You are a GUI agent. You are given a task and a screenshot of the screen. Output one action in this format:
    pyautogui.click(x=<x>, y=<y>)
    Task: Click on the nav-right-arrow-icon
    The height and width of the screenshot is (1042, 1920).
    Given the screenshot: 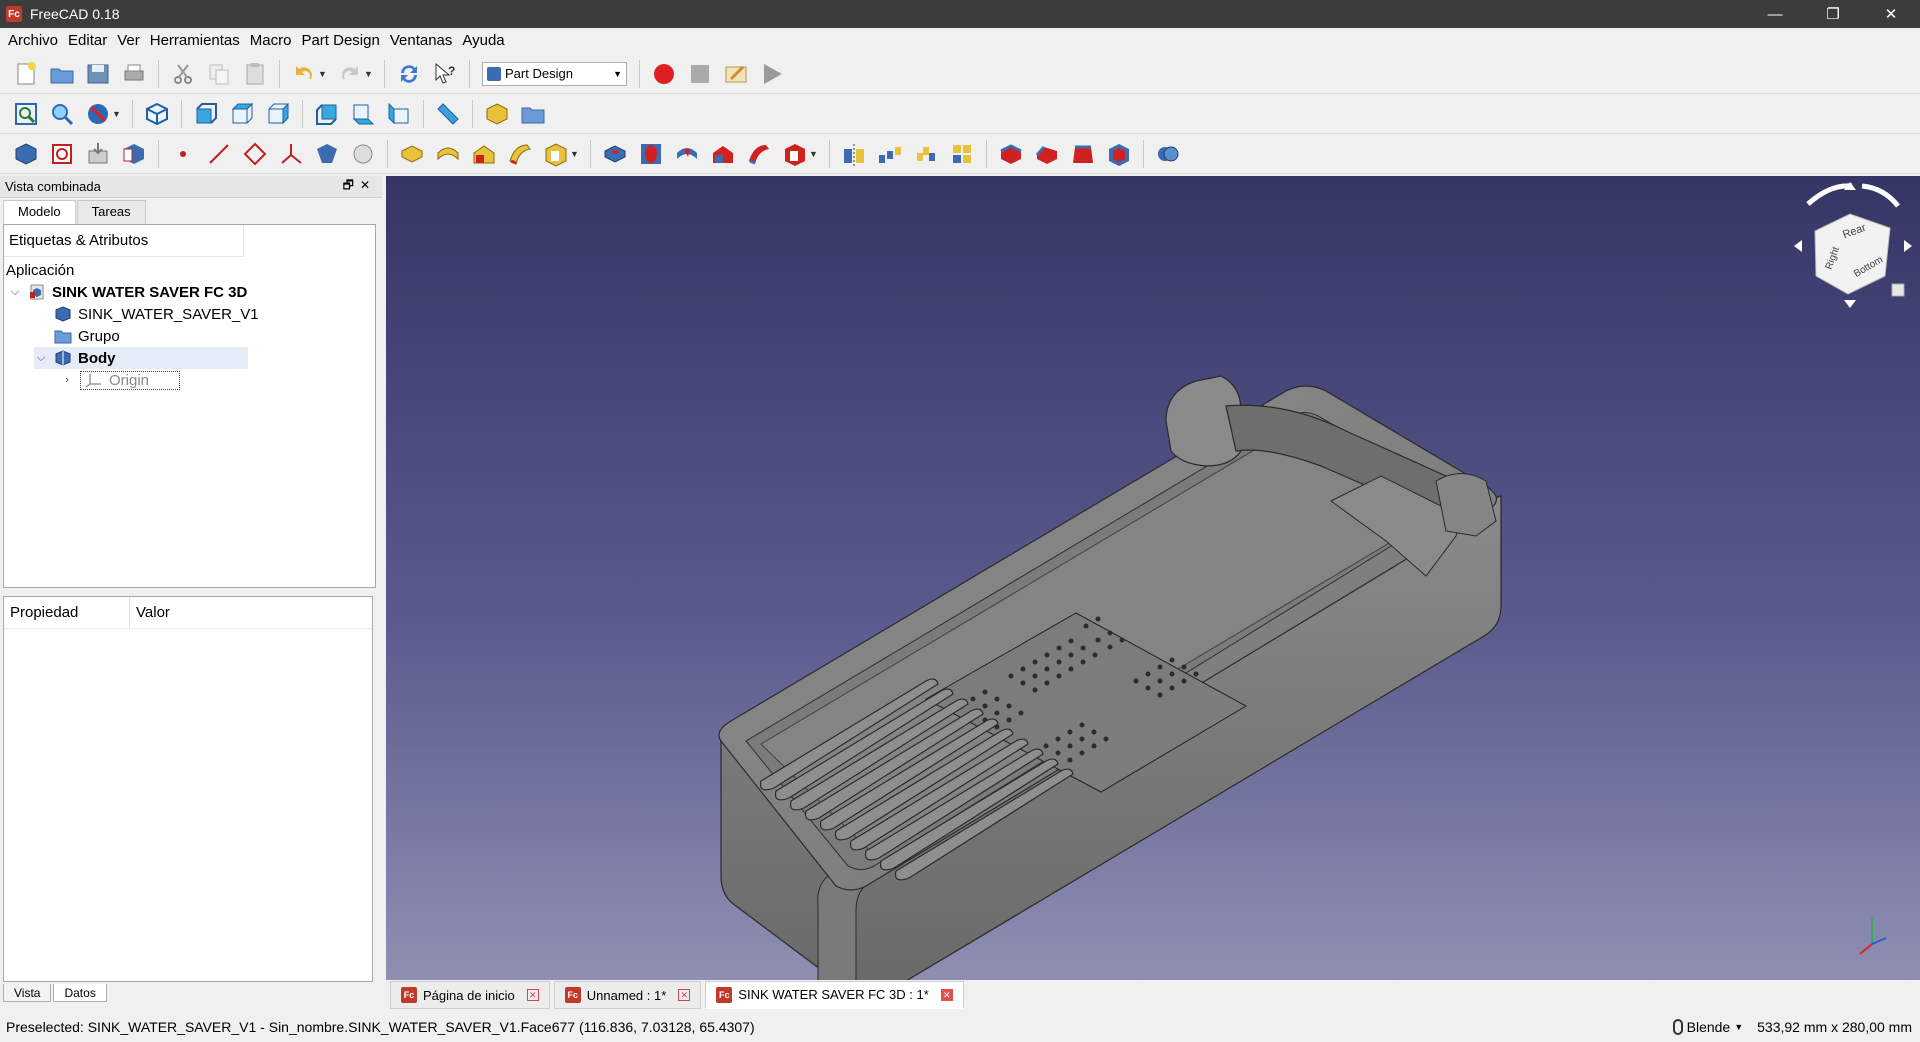 What is the action you would take?
    pyautogui.click(x=1908, y=246)
    